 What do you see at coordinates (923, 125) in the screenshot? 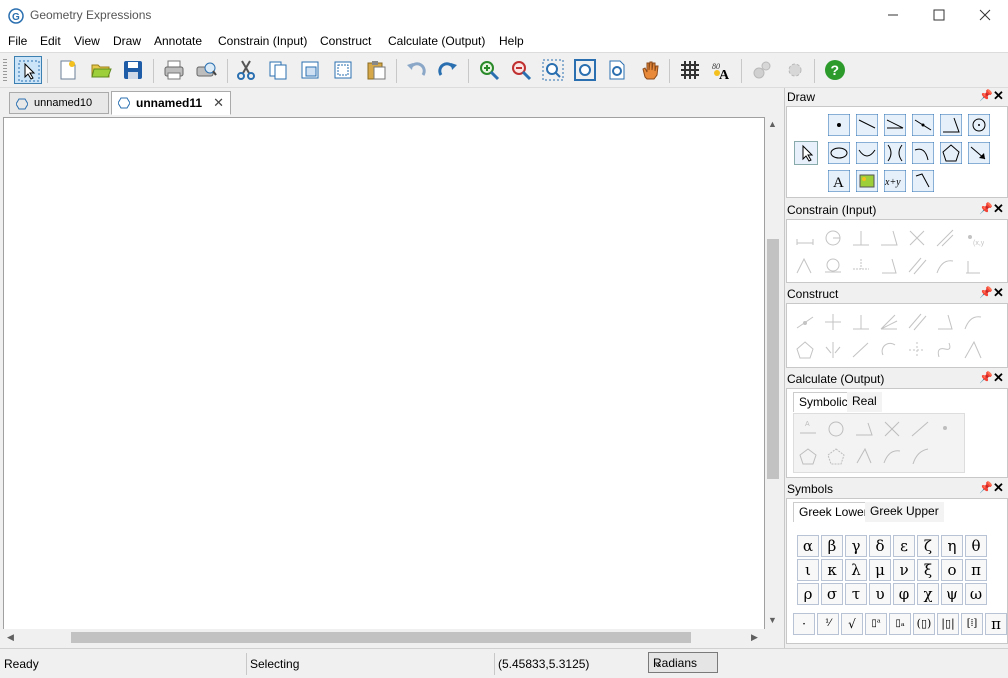
I see `draw-ray-tool` at bounding box center [923, 125].